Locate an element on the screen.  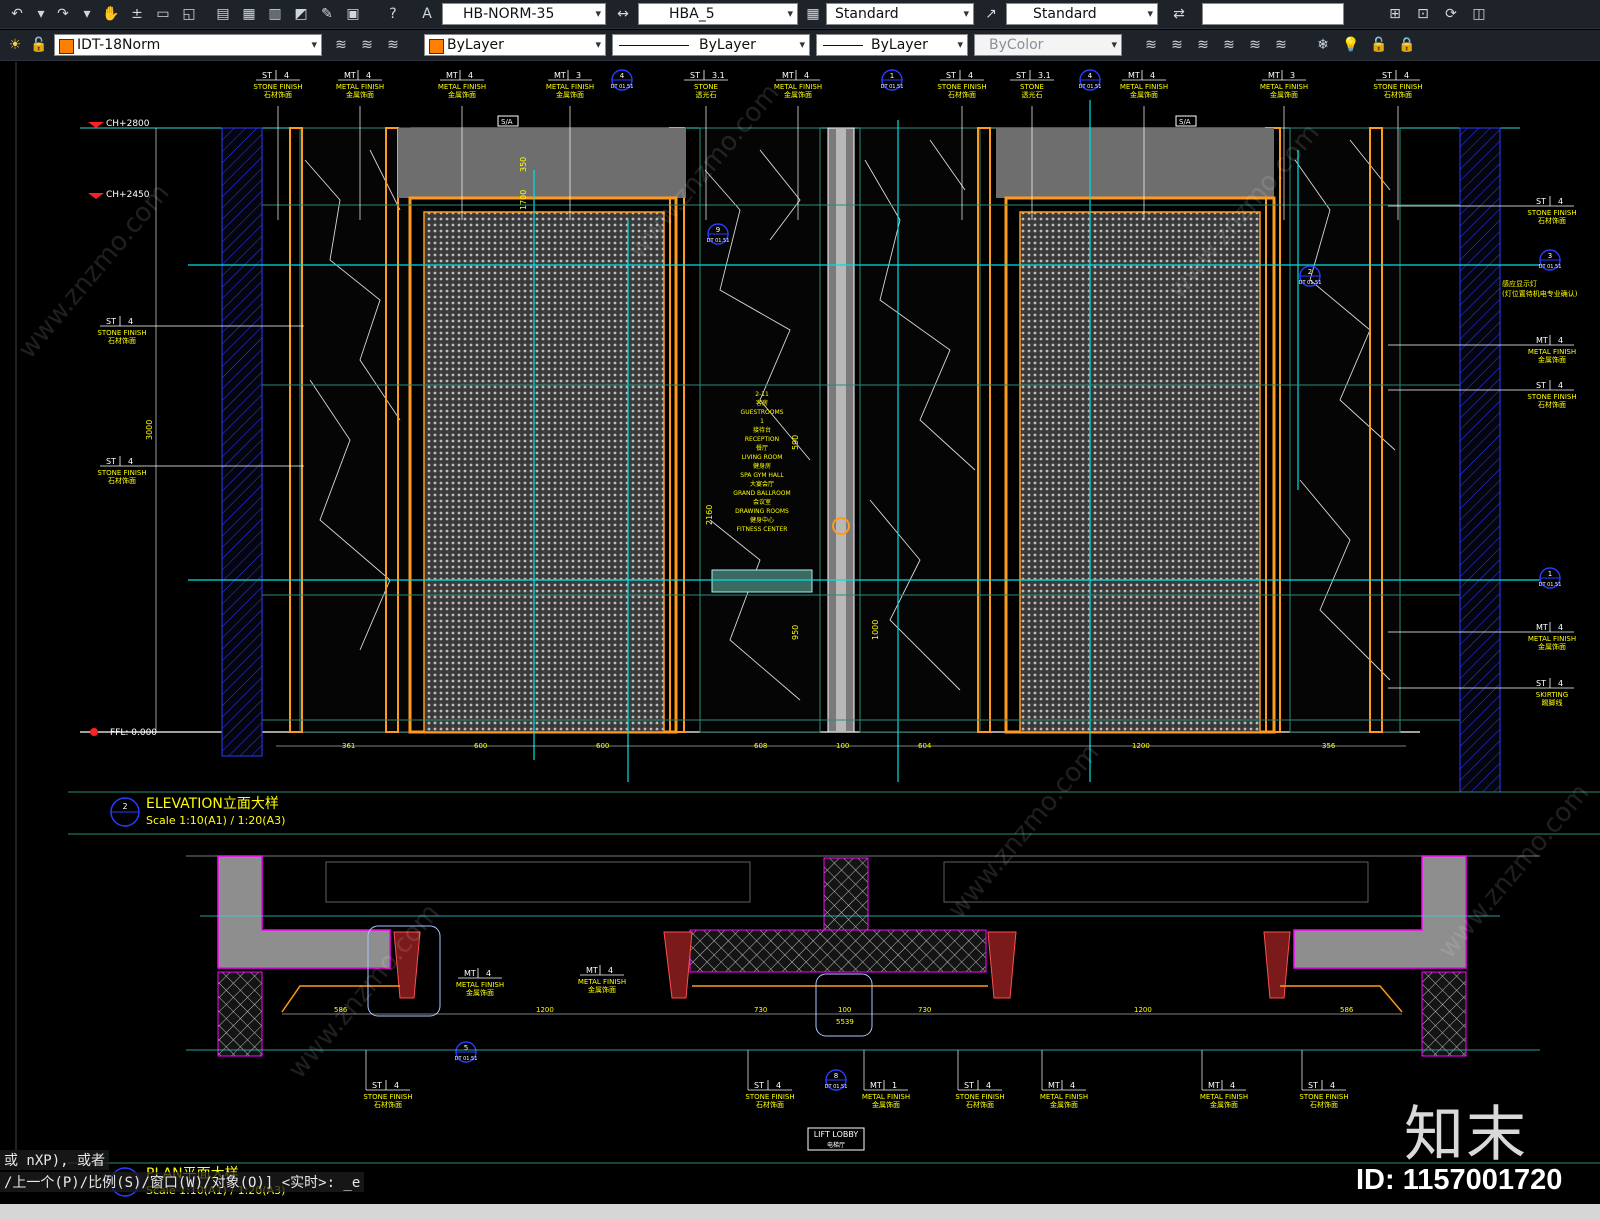
directory-line: 2-11 is located at coordinates (762, 394).